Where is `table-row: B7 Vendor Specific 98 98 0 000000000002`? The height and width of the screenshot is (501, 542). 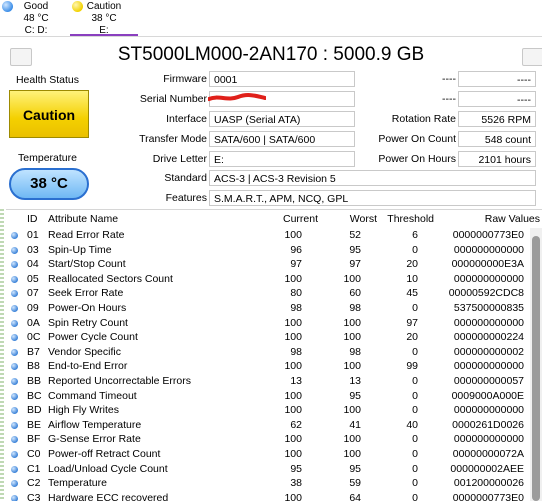
table-row: B7 Vendor Specific 98 98 0 000000000002 is located at coordinates (266, 352).